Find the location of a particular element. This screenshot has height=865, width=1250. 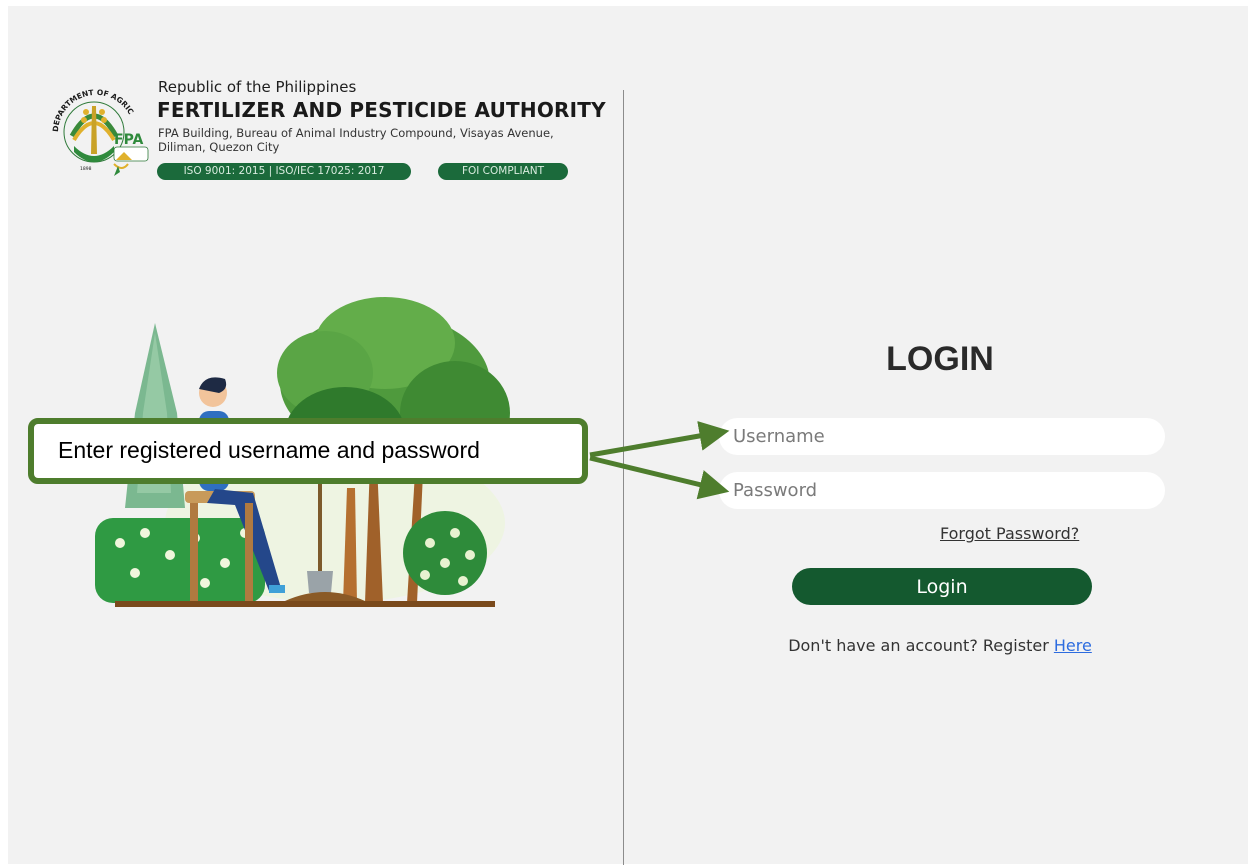

register-prompt-text: Don't have an account? Register is located at coordinates (921, 645).